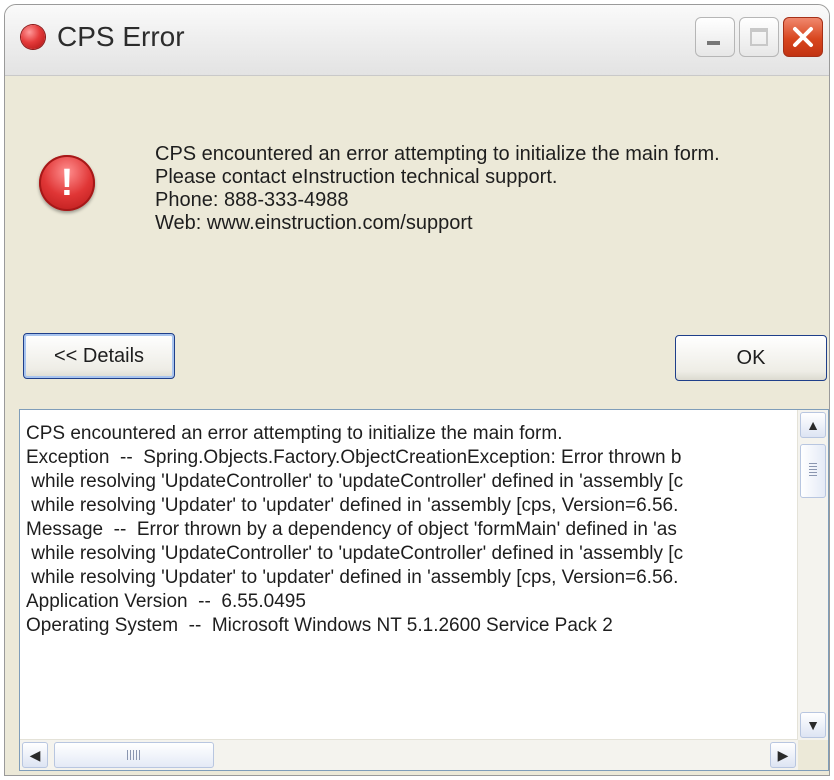 This screenshot has width=834, height=780. Describe the element at coordinates (67, 183) in the screenshot. I see `error-icon: !` at that location.